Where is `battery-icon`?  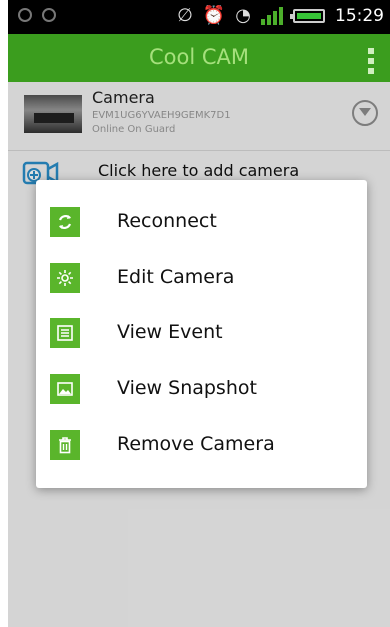 battery-icon is located at coordinates (307, 15).